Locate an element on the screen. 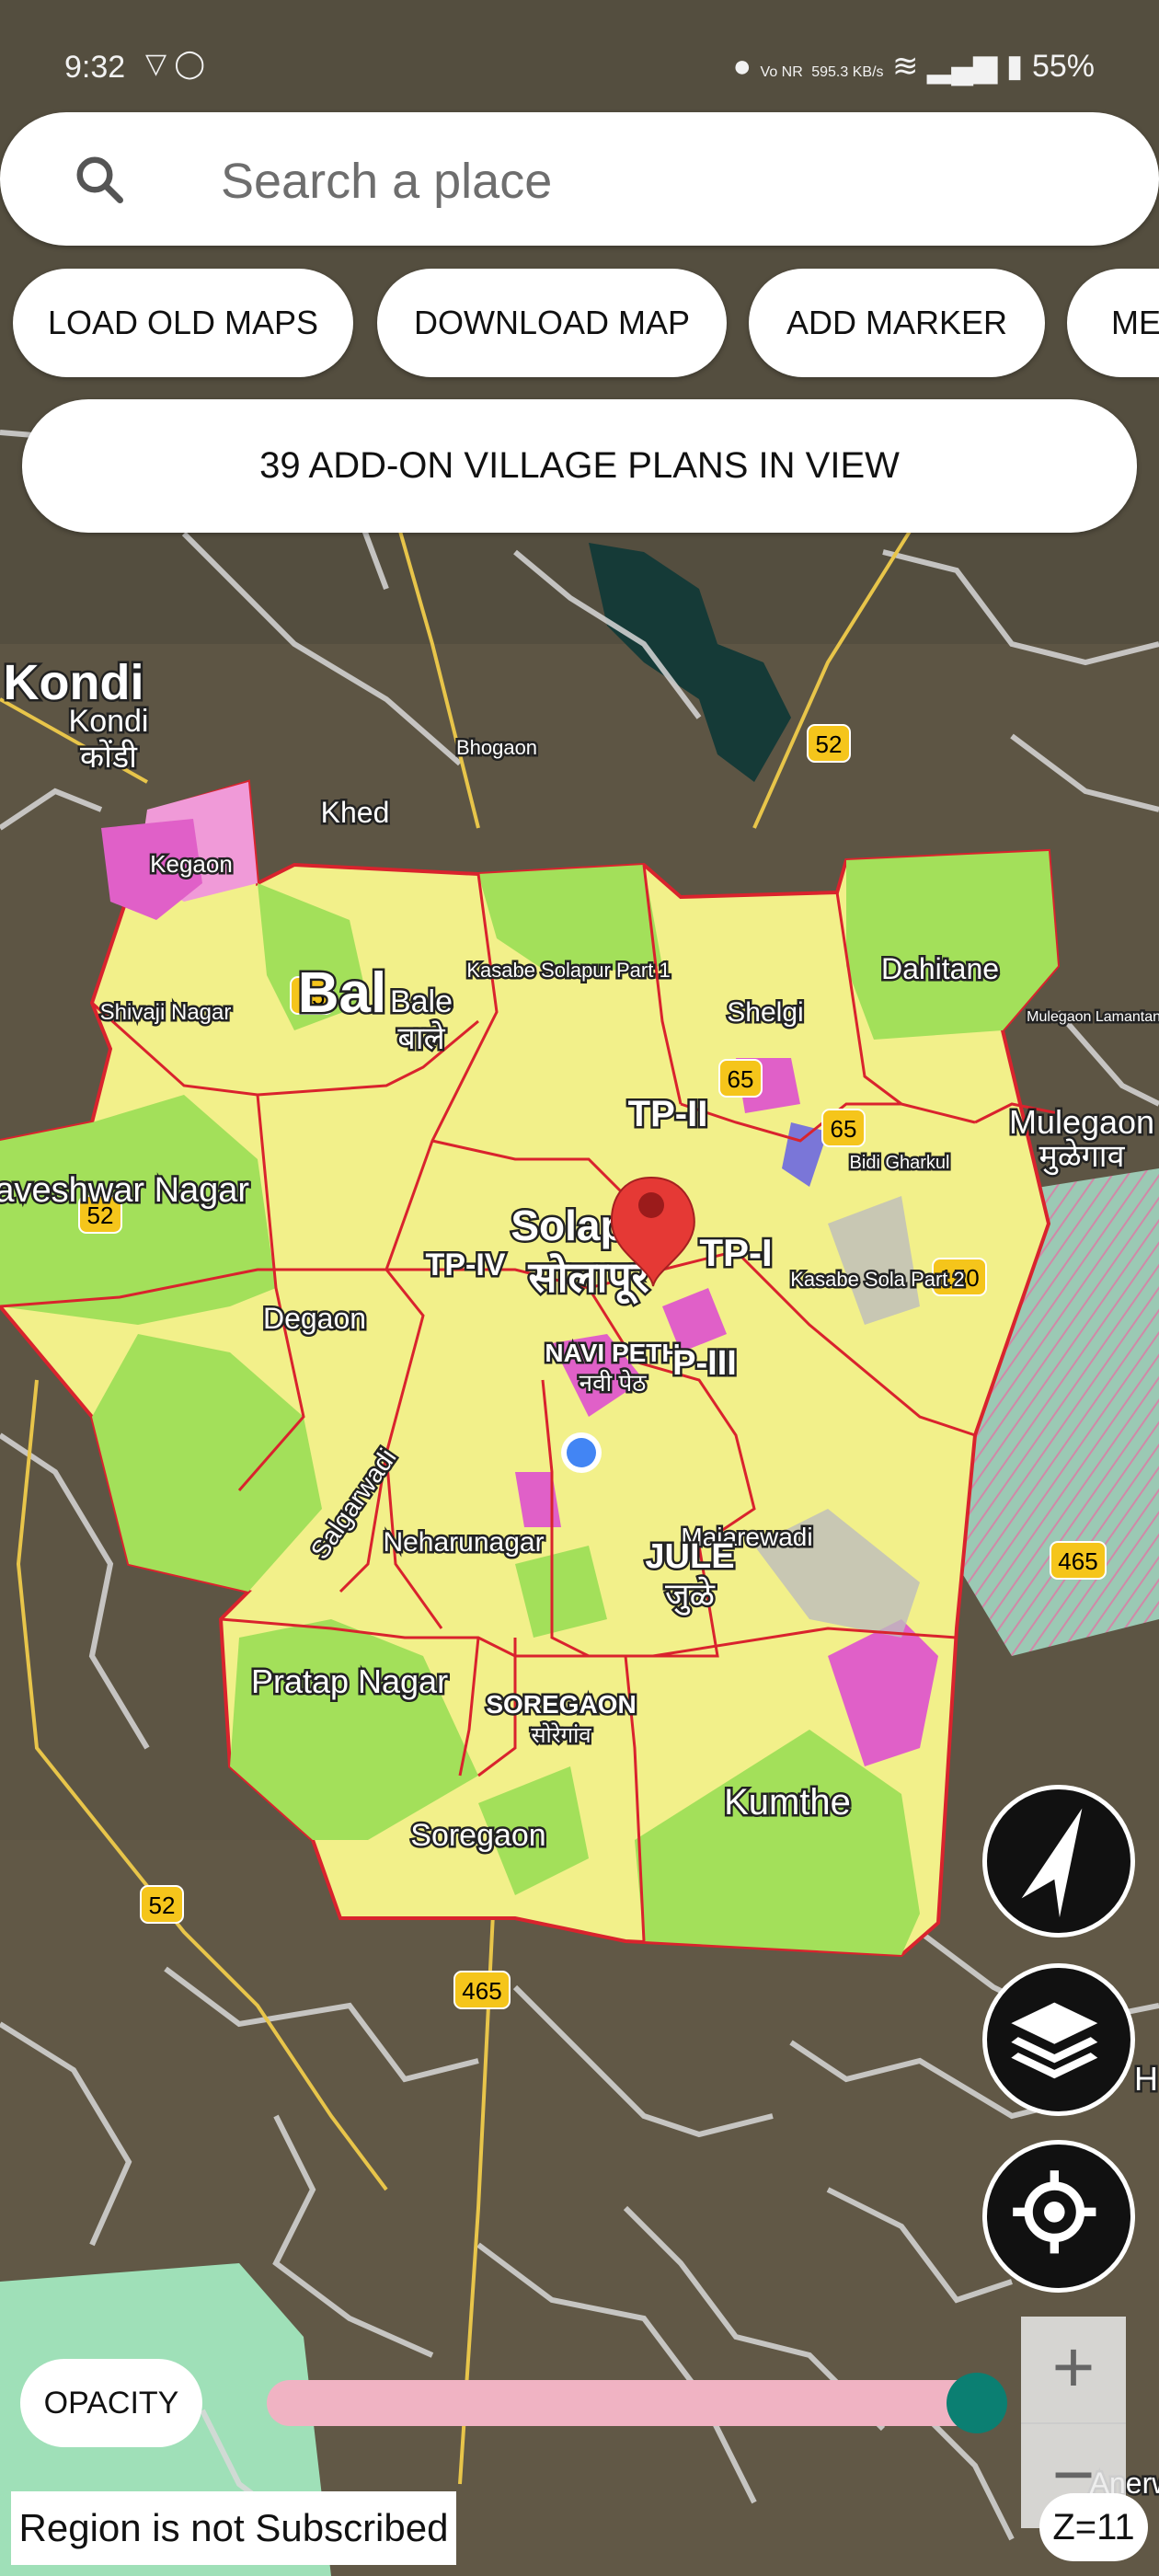  current-location-dot-icon is located at coordinates (581, 1452).